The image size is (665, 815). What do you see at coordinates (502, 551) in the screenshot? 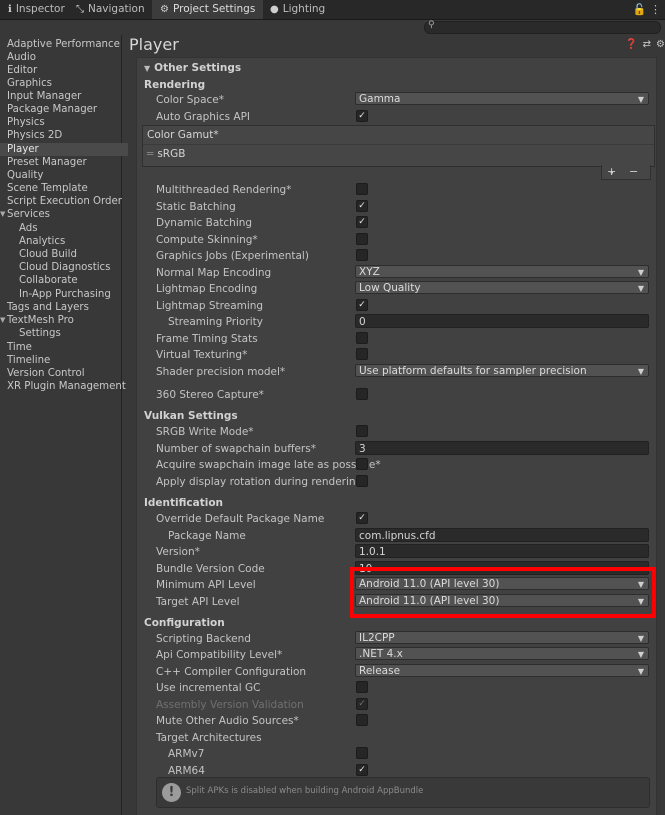
I see `version-field: 1.0.1` at bounding box center [502, 551].